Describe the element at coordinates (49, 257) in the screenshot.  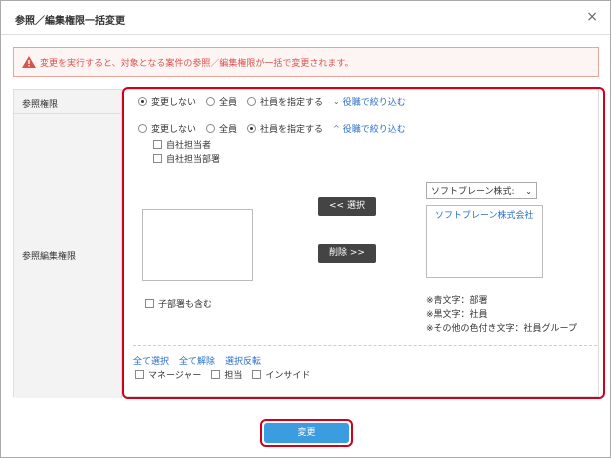
I see `edit-permission-label: 参照編集権限` at that location.